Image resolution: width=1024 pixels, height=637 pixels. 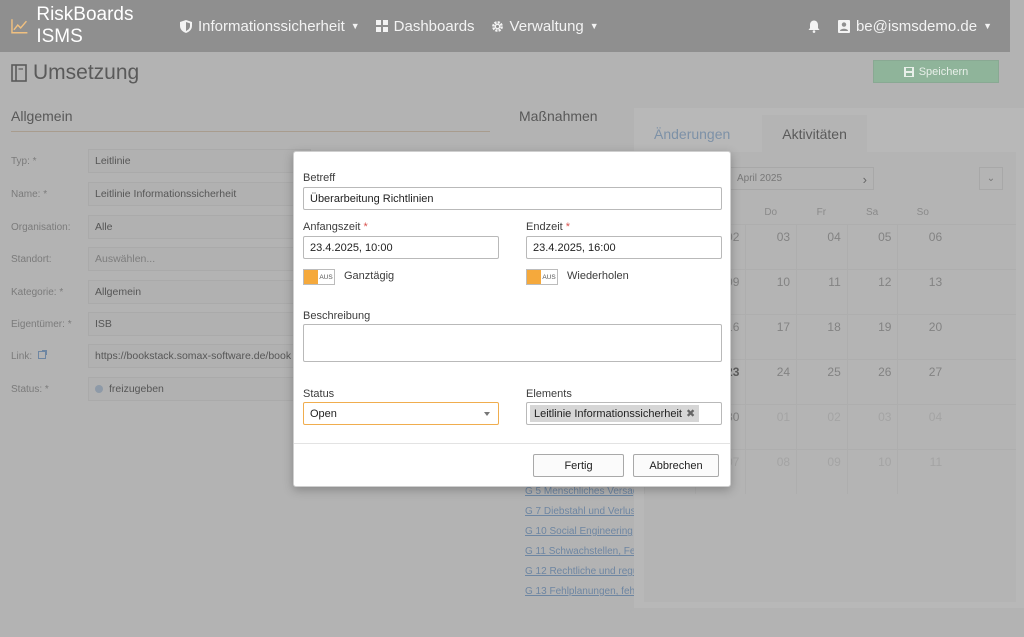 I want to click on element-tag: Leitlinie Informationssicherheit ✖, so click(x=615, y=413).